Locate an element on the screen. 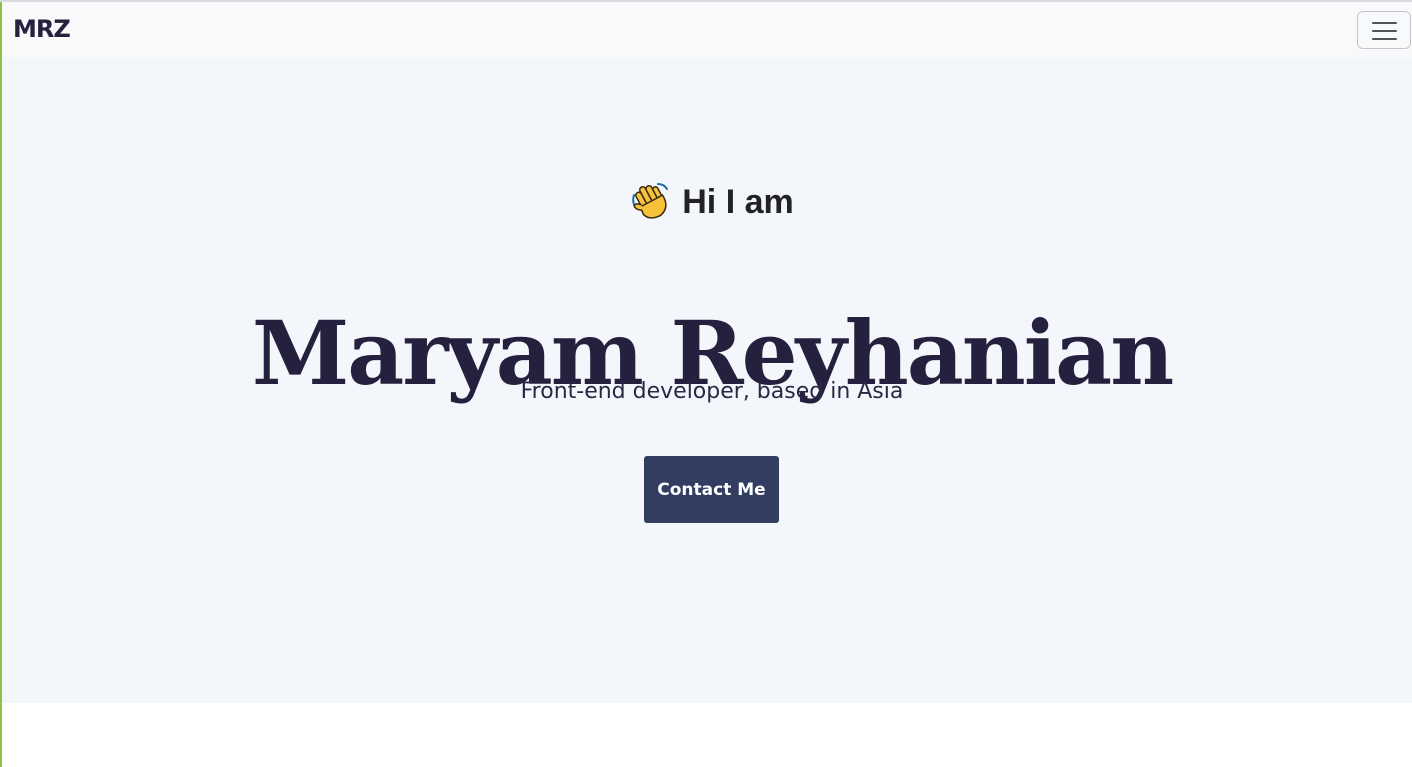 The height and width of the screenshot is (767, 1412). navbar-toggler-button is located at coordinates (1384, 30).